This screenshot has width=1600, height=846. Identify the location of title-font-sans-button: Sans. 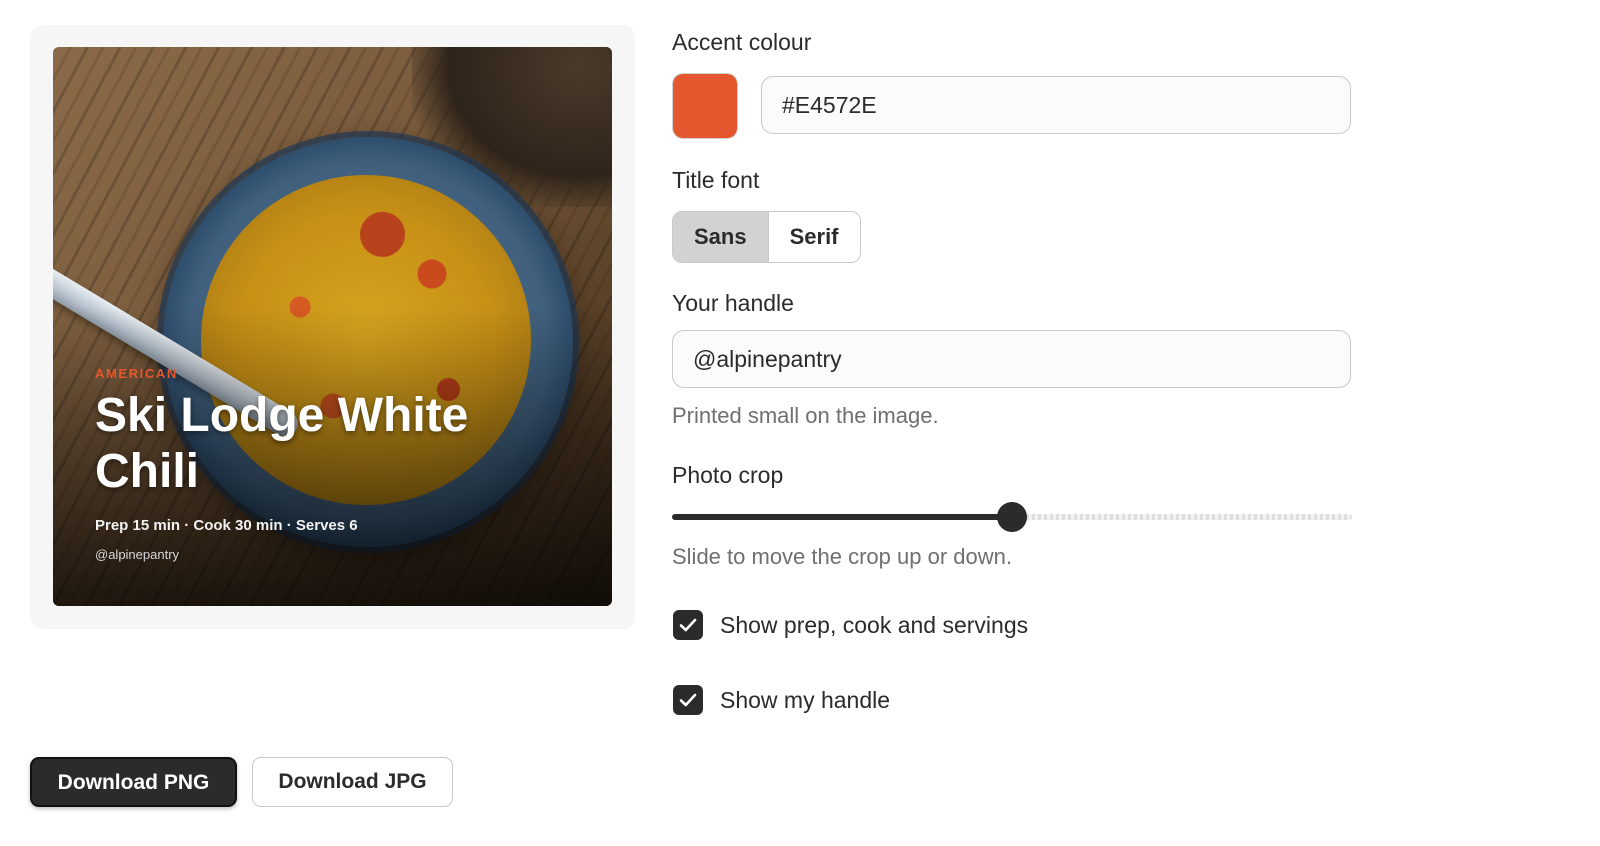
(721, 237).